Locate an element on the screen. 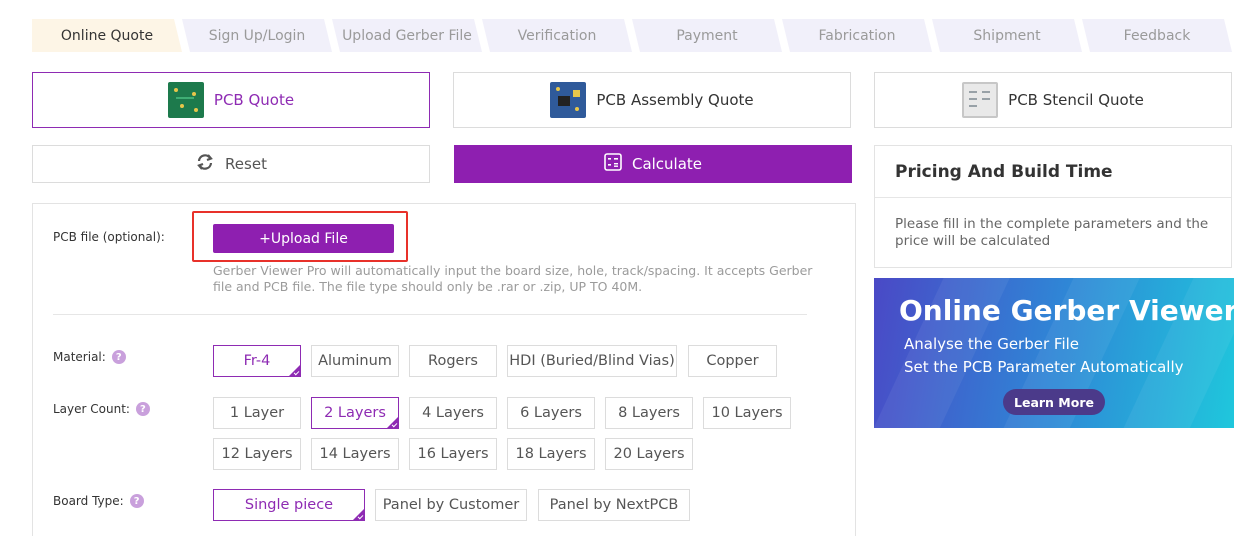 This screenshot has width=1250, height=536. label-text: Board Type: is located at coordinates (88, 501).